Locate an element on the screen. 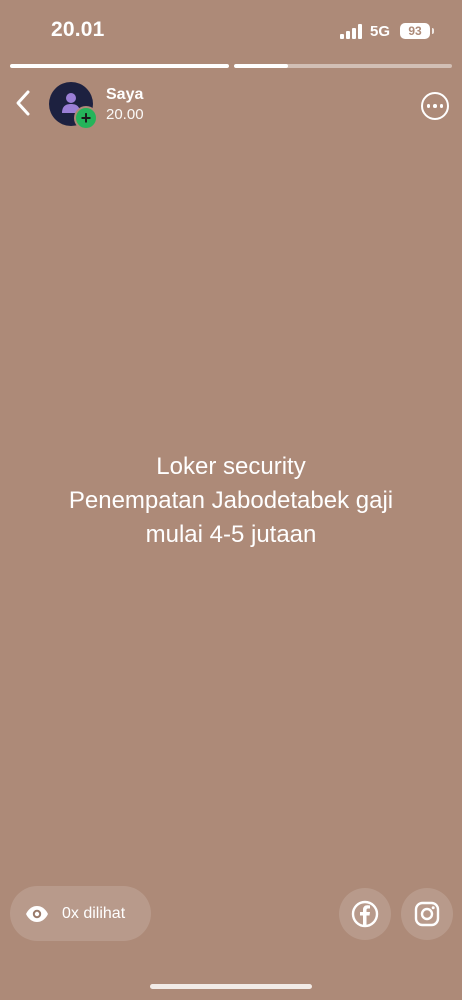  story-line: Penempatan Jabodetabek gaji is located at coordinates (231, 500).